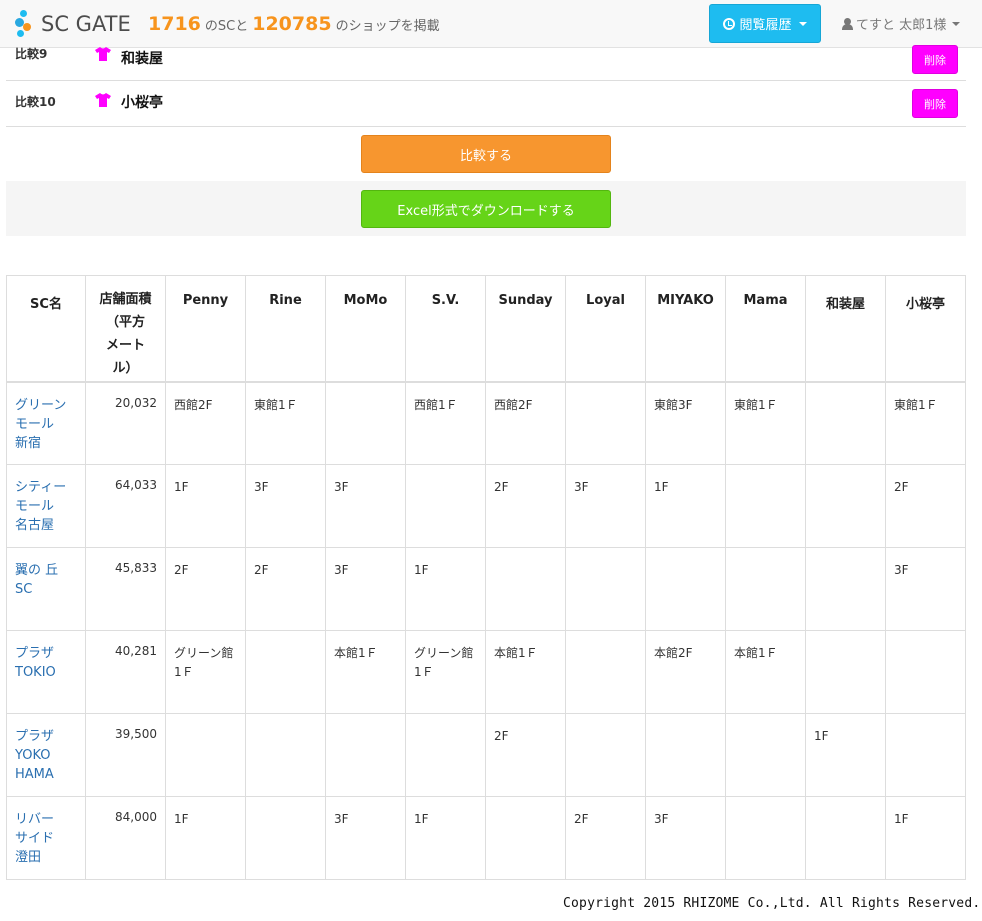 The width and height of the screenshot is (982, 921). I want to click on sc-name-link: シティー モール 名古屋, so click(46, 506).